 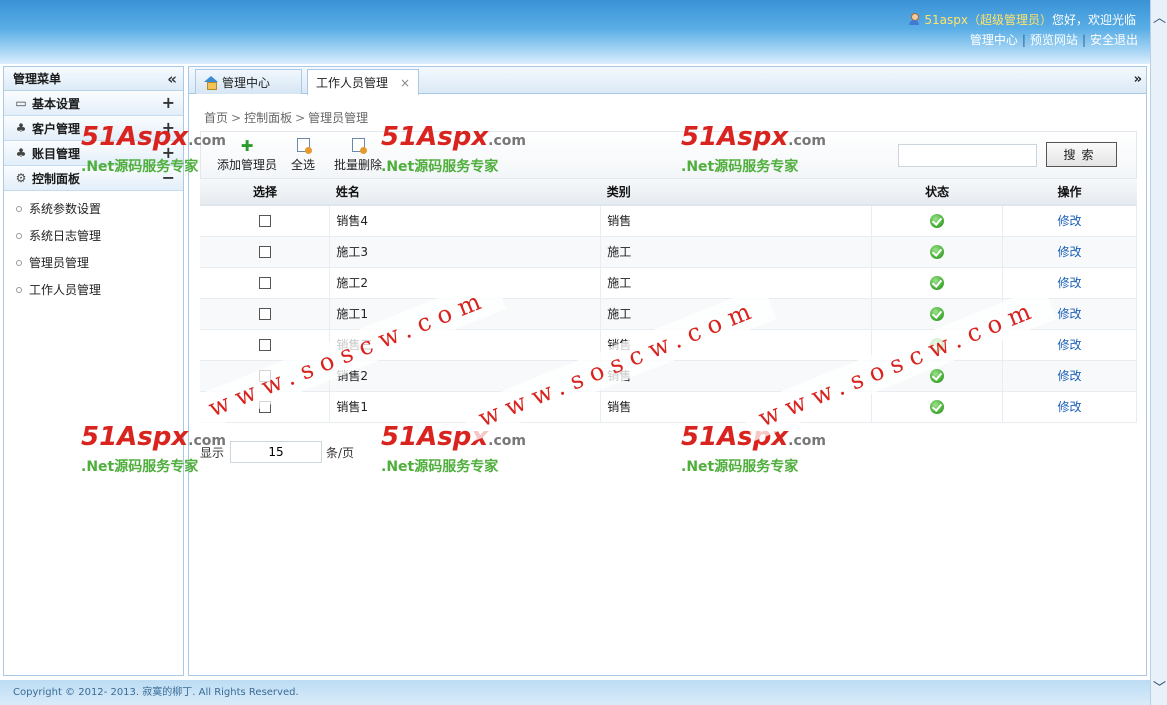 What do you see at coordinates (93, 235) in the screenshot?
I see `sidebar-item-system-logs: 系统日志管理` at bounding box center [93, 235].